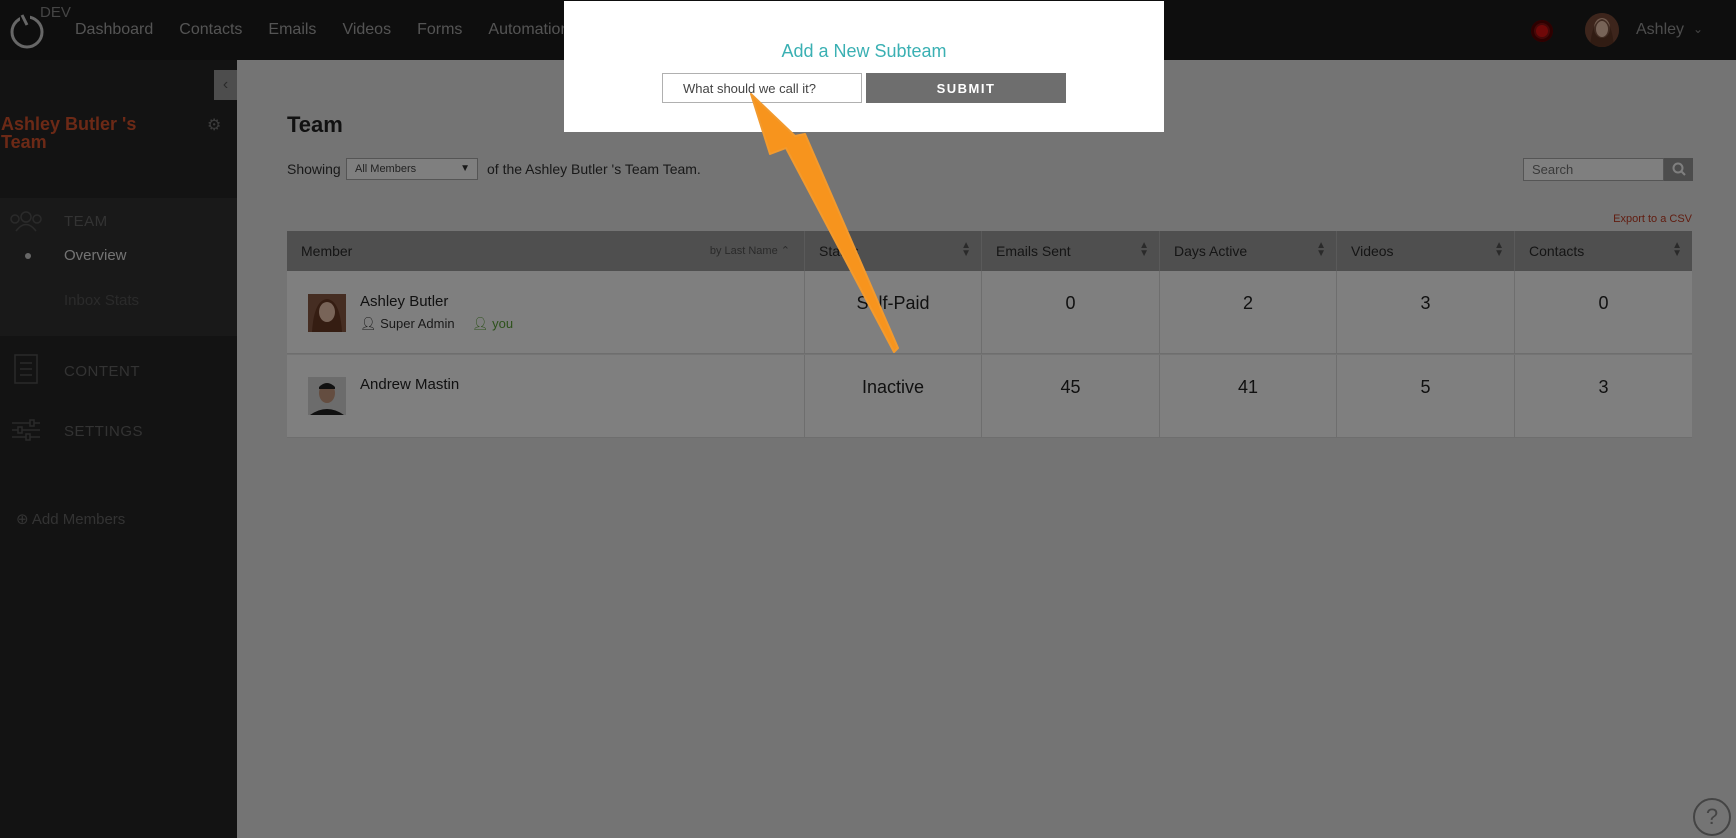  Describe the element at coordinates (762, 88) in the screenshot. I see `subteam-name-input` at that location.